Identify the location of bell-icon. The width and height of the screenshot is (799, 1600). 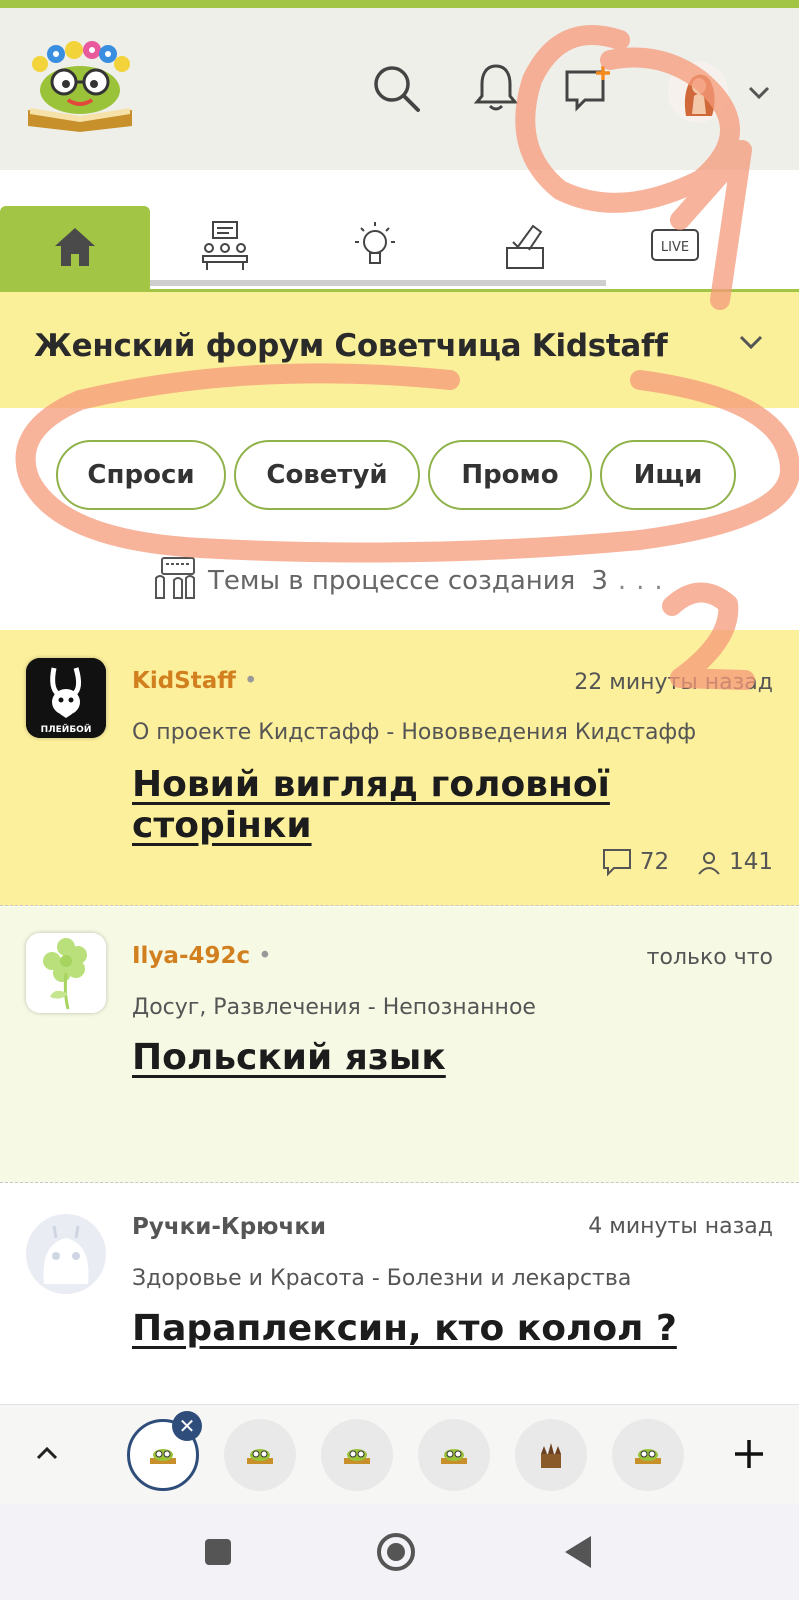
(496, 88).